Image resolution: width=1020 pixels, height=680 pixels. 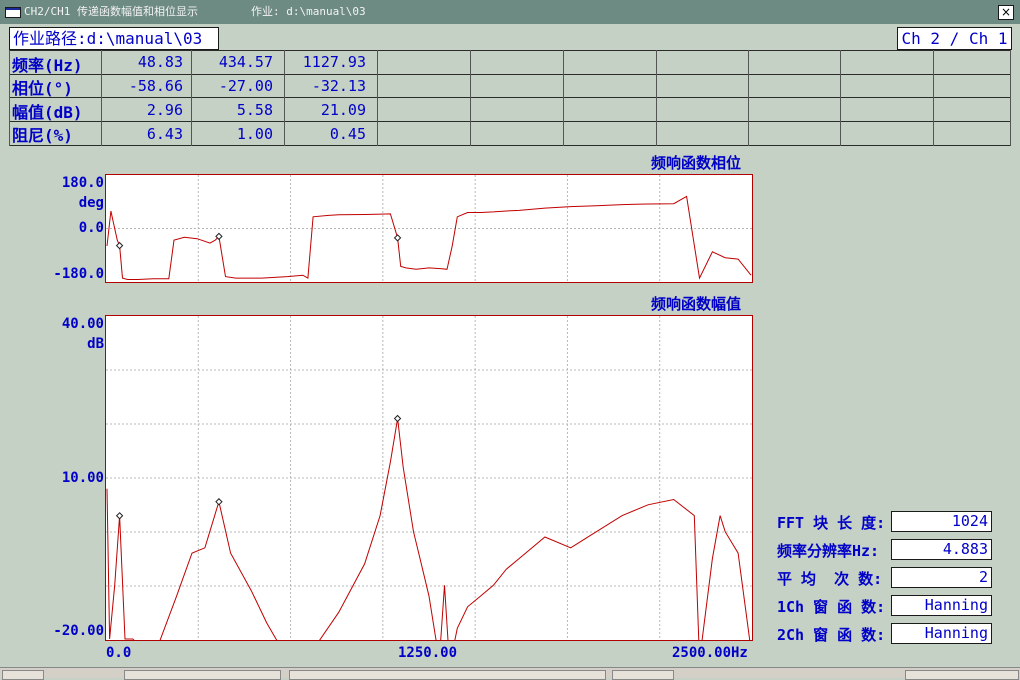 I want to click on param-label-averages: 平 均 次 数:, so click(x=830, y=579).